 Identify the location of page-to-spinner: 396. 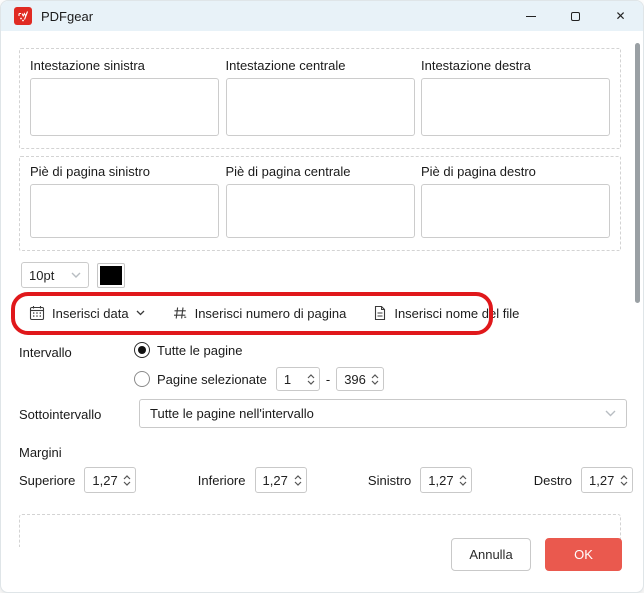
(360, 379).